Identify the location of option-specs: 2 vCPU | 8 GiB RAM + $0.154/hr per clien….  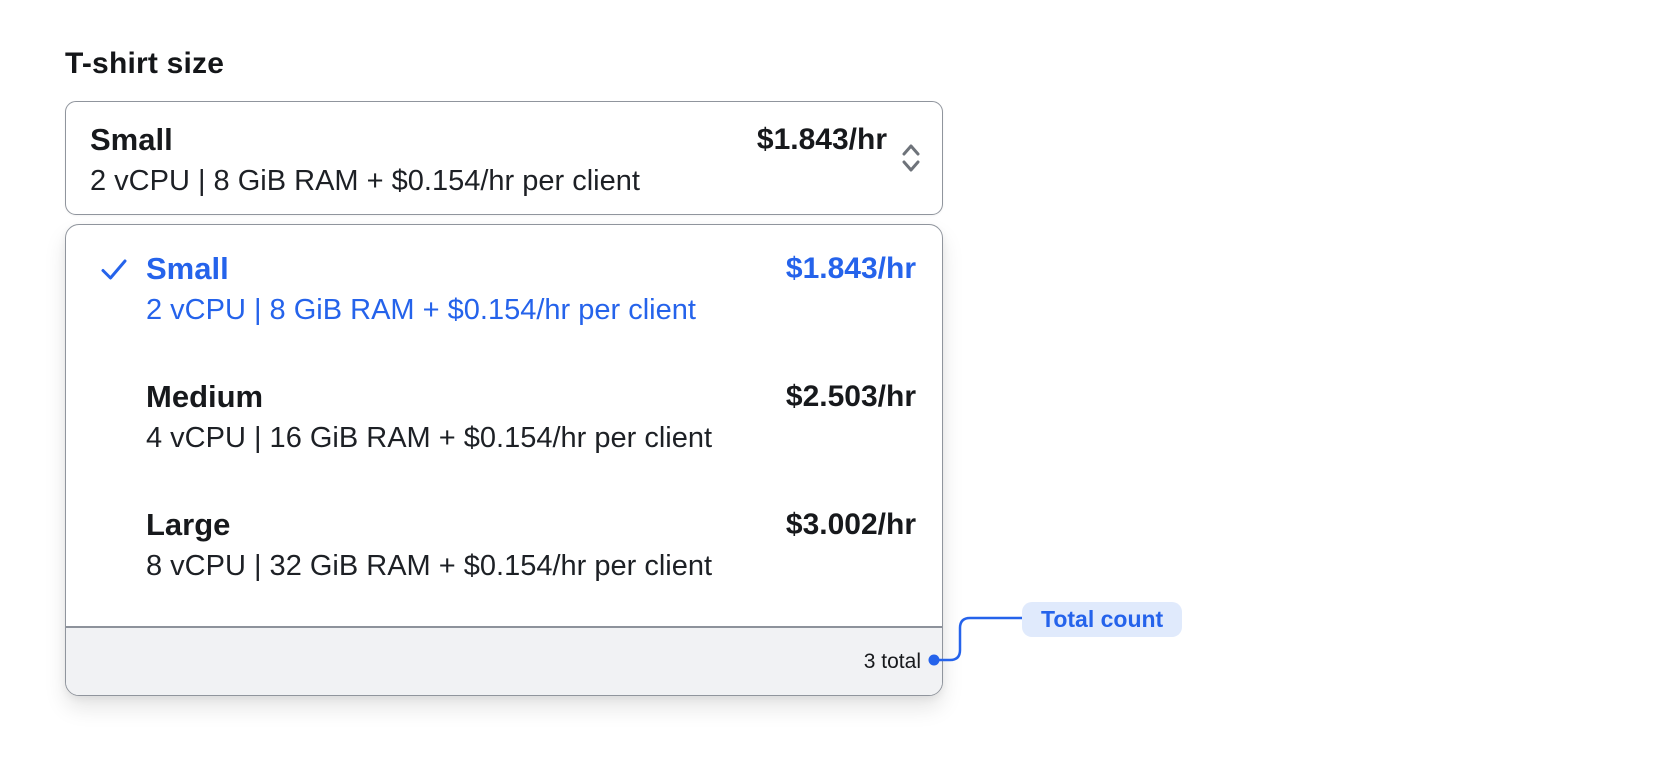
(421, 310).